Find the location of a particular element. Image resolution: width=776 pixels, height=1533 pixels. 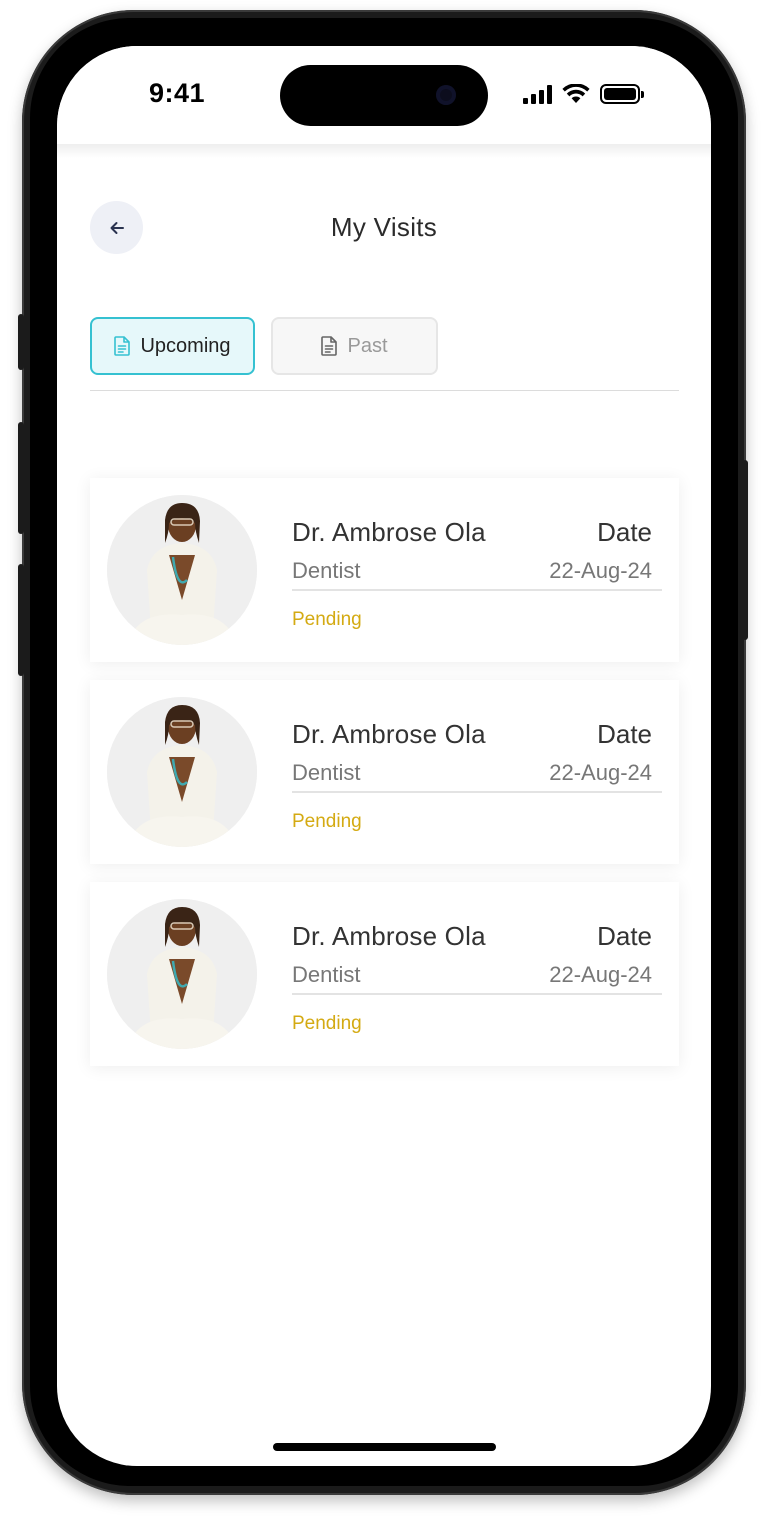

action-button is located at coordinates (21, 342).